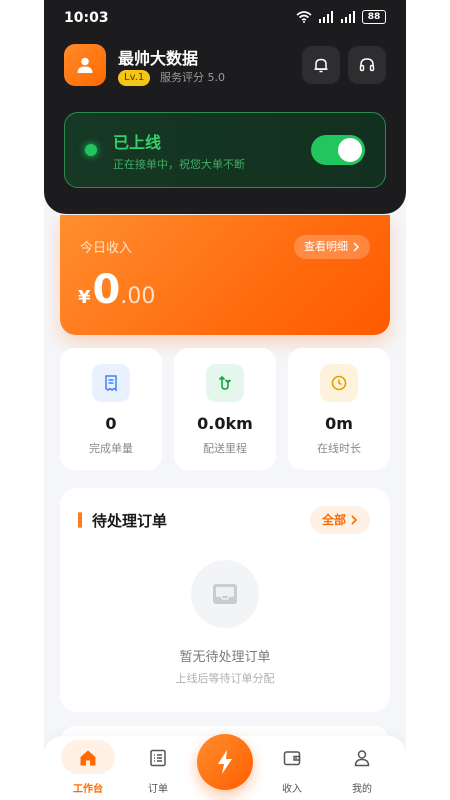 The height and width of the screenshot is (800, 450). I want to click on nav-label: 我的, so click(362, 789).